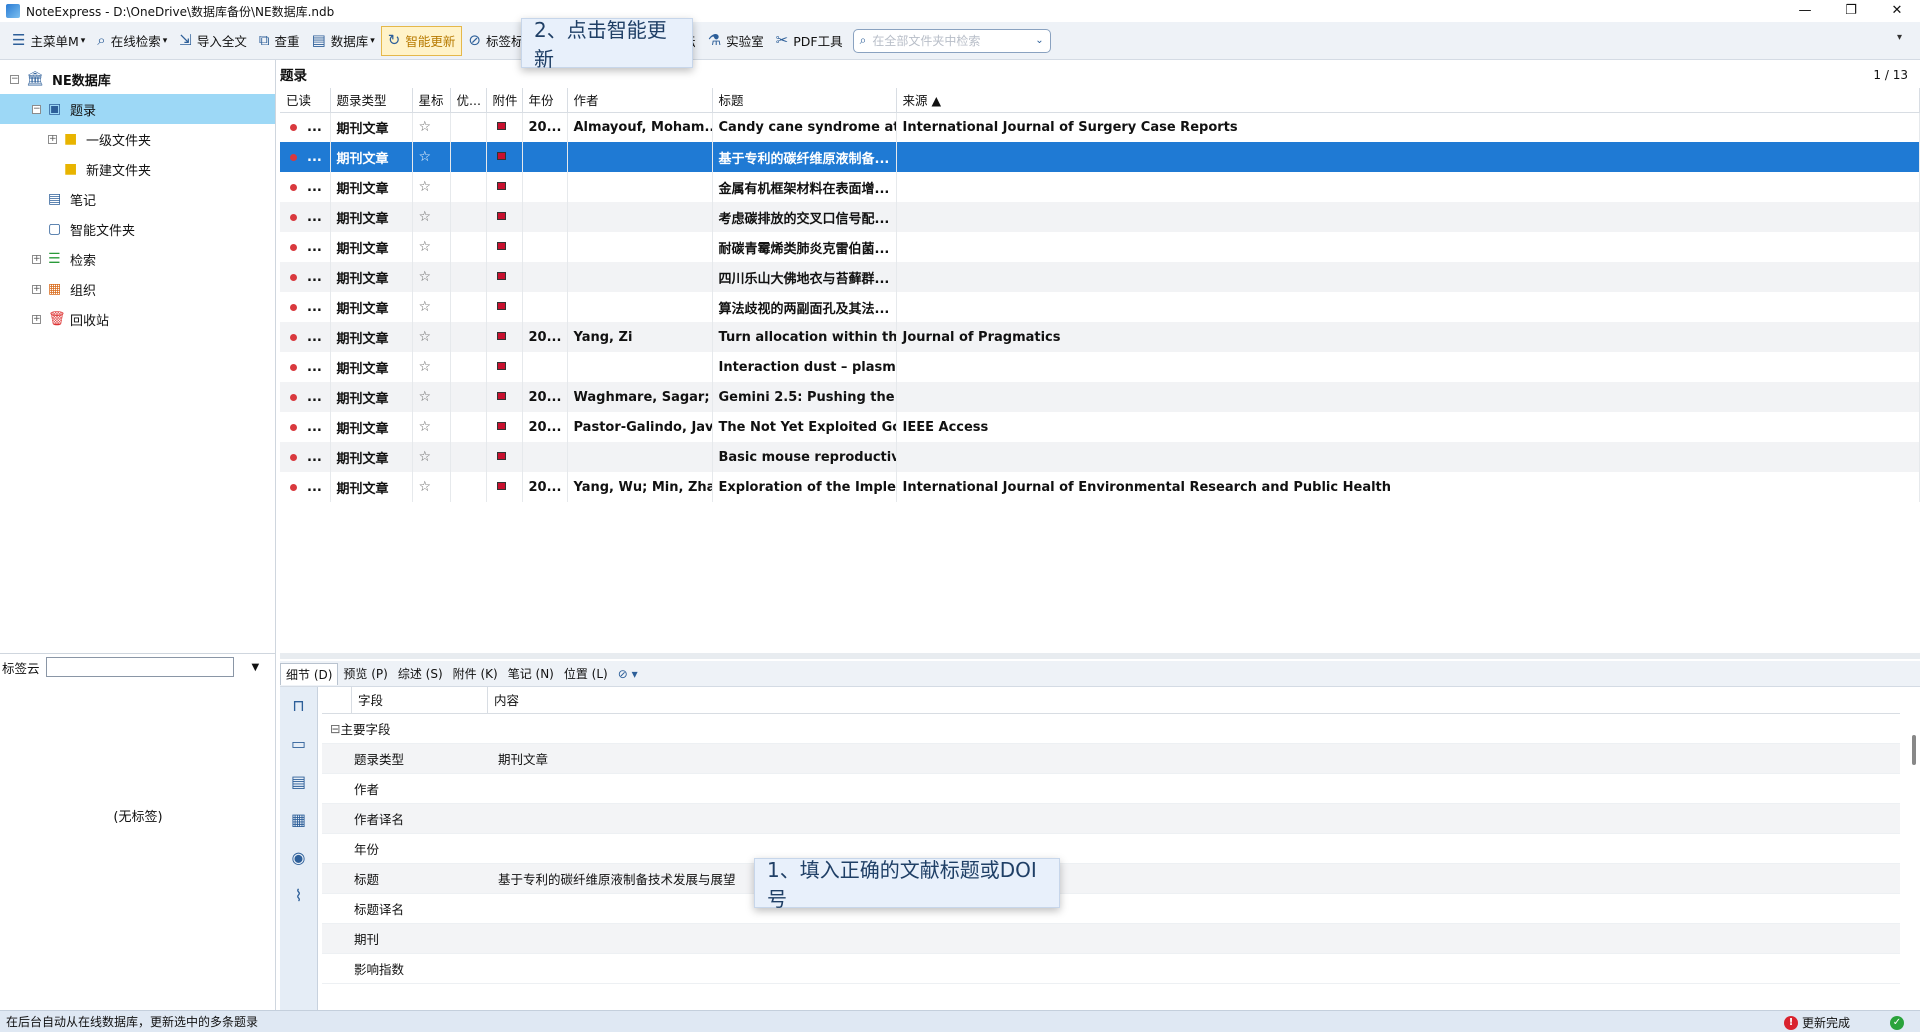 This screenshot has height=1032, width=1920. What do you see at coordinates (1111, 969) in the screenshot?
I see `field-row: 影响指数` at bounding box center [1111, 969].